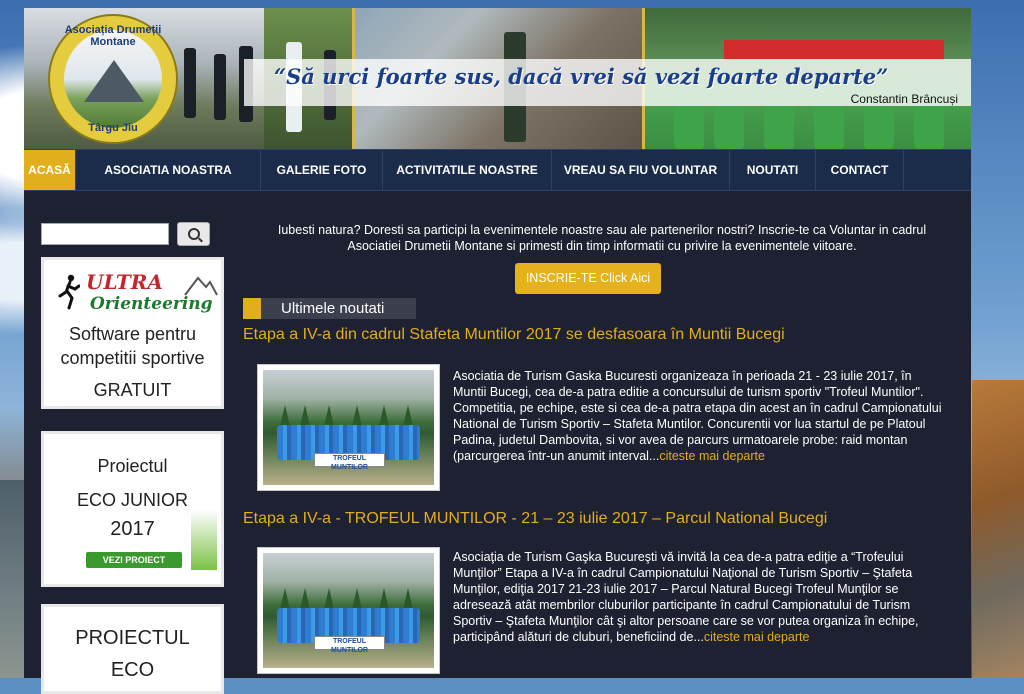  I want to click on nav-item-contact: CONTACT, so click(860, 170).